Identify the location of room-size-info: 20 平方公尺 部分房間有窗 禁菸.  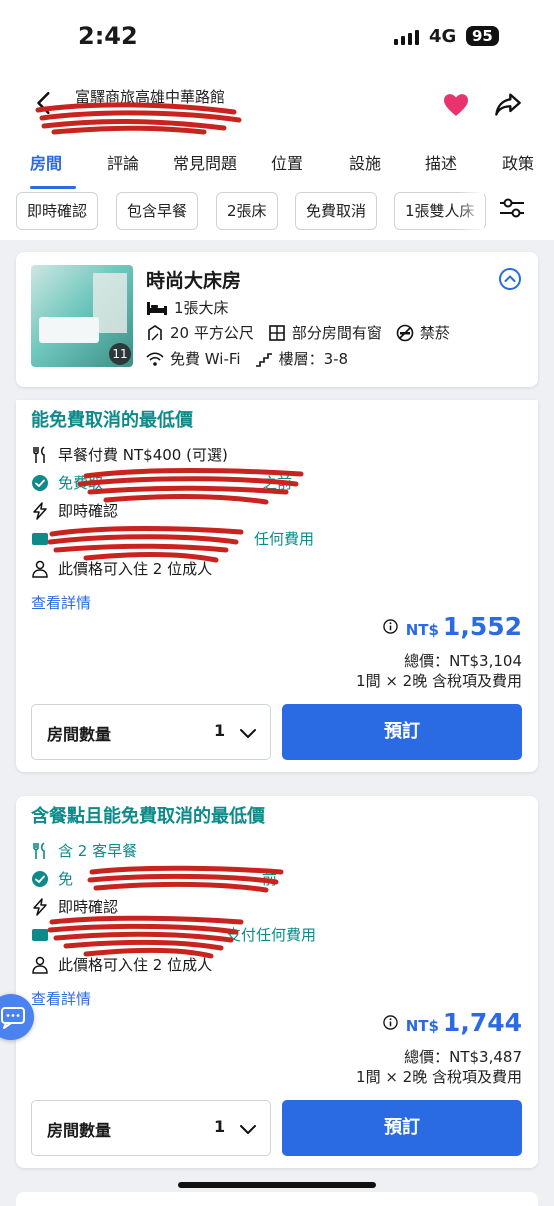
(298, 332).